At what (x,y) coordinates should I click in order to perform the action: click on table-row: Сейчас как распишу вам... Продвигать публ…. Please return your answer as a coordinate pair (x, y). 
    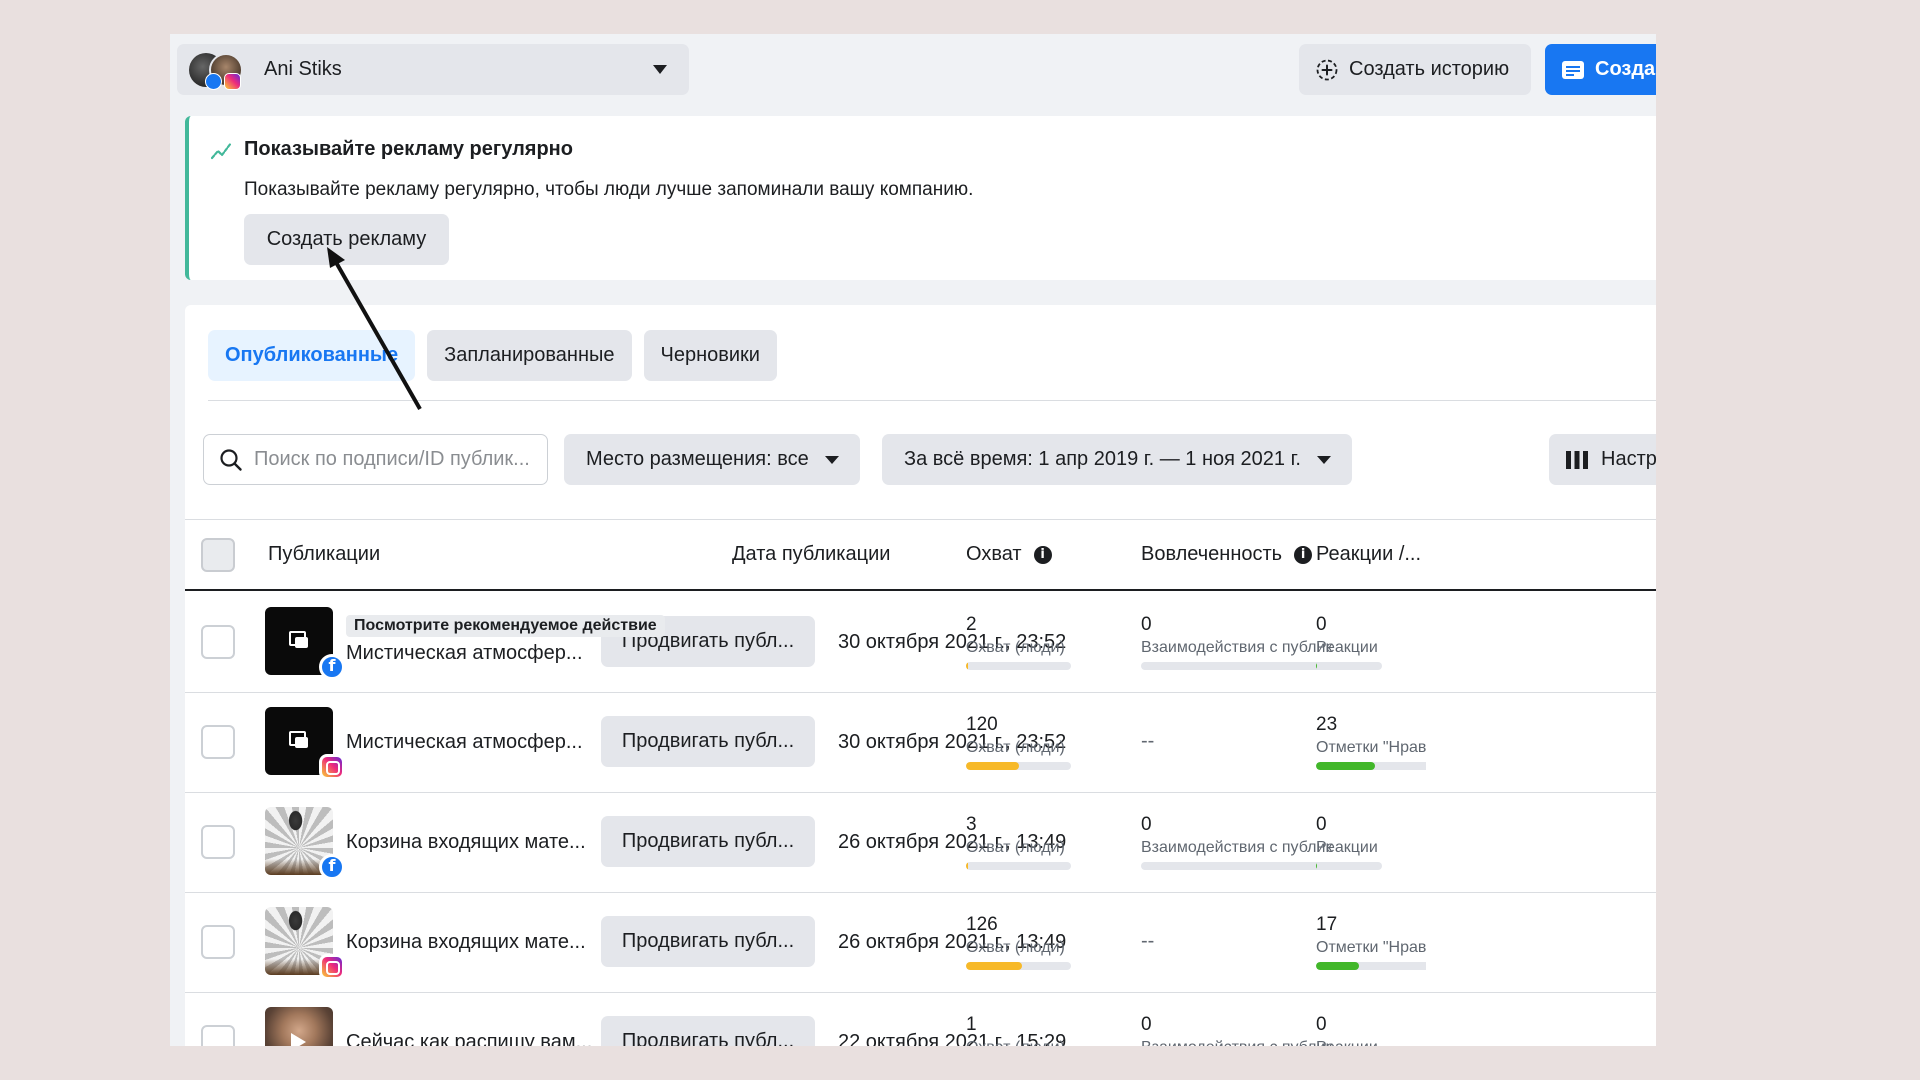
    Looking at the image, I should click on (920, 1019).